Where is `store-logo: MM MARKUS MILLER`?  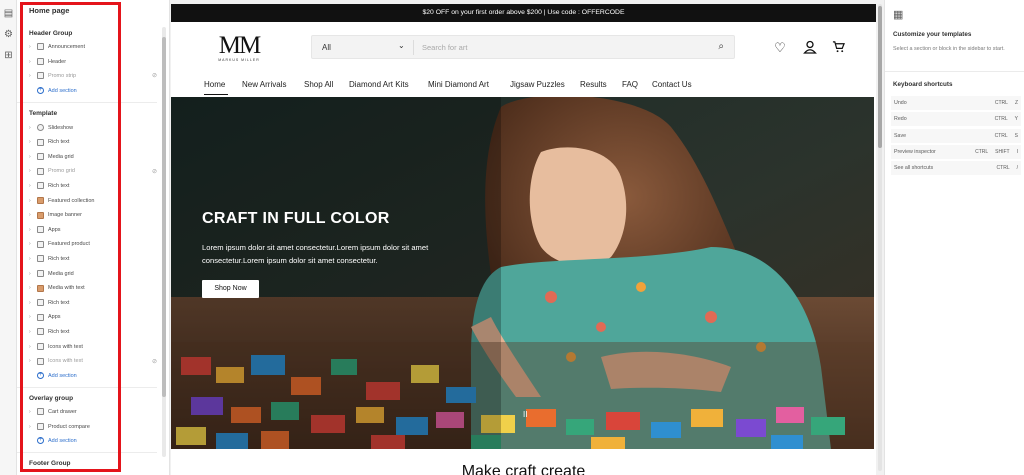 store-logo: MM MARKUS MILLER is located at coordinates (239, 48).